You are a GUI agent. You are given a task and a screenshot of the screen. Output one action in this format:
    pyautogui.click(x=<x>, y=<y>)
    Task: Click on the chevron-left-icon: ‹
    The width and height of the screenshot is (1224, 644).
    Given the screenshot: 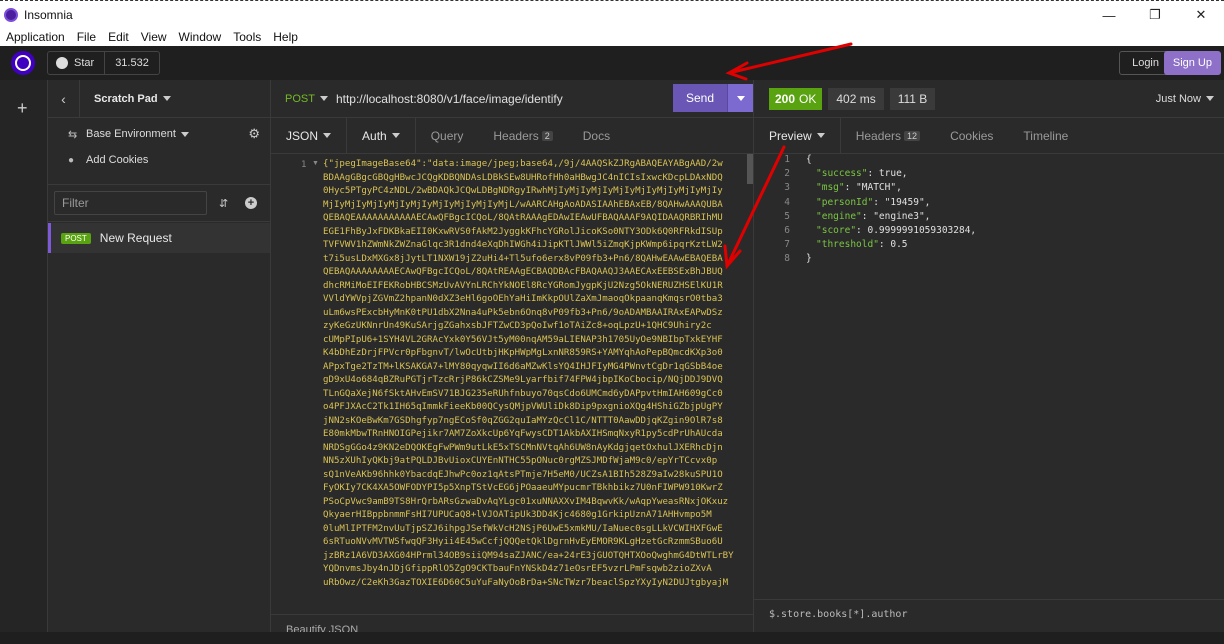 What is the action you would take?
    pyautogui.click(x=64, y=98)
    